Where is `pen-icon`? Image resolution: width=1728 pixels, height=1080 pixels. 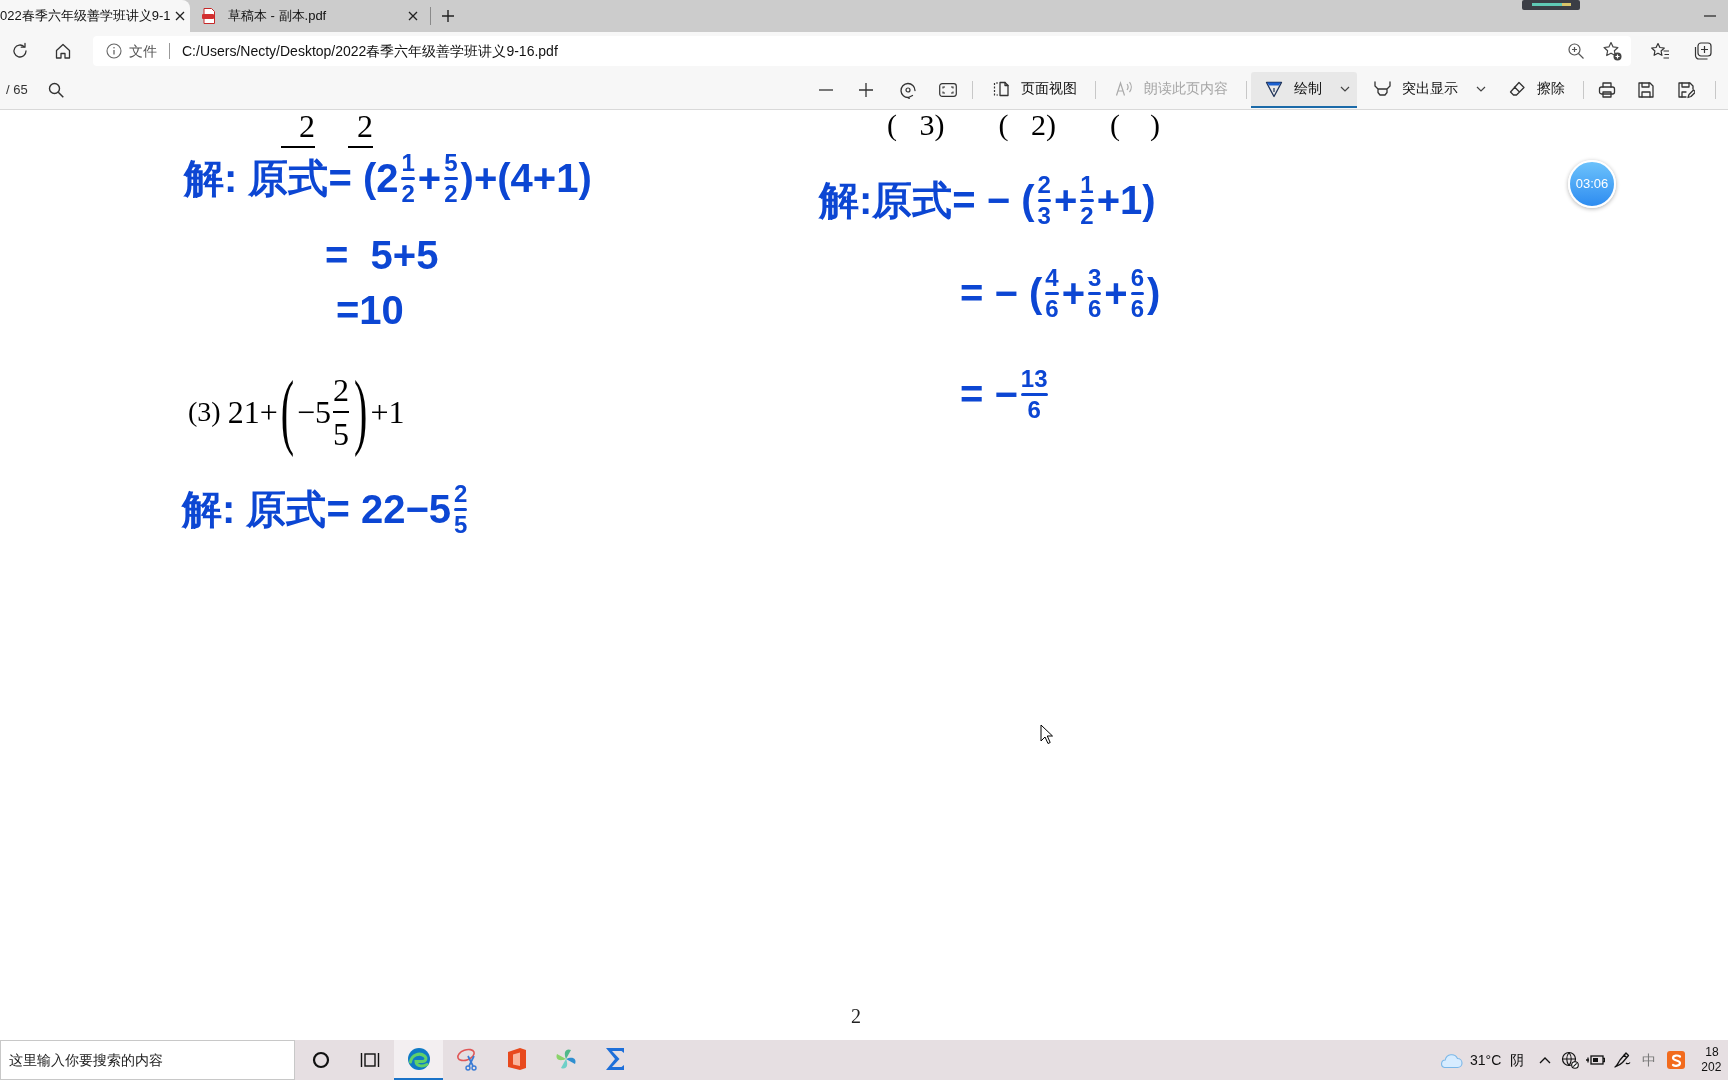
pen-icon is located at coordinates (1622, 1060).